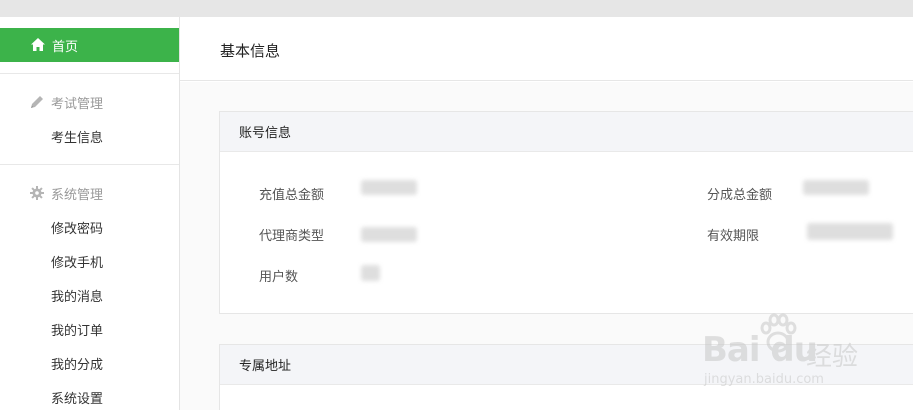 The width and height of the screenshot is (913, 410). I want to click on top-bar, so click(456, 8).